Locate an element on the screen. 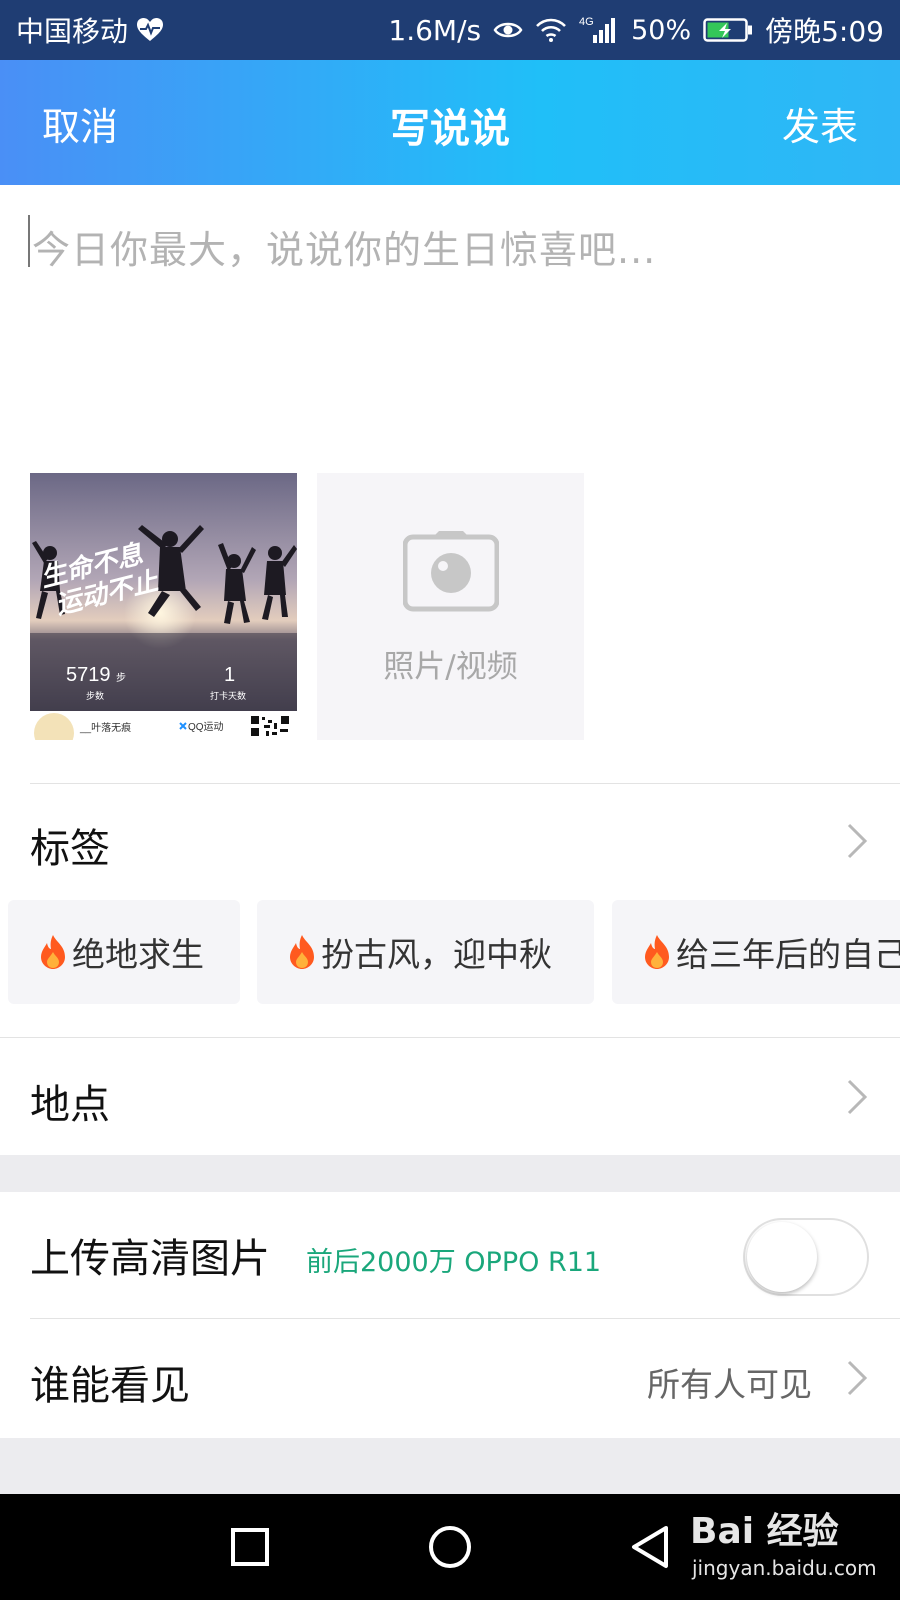  toggle-knob is located at coordinates (782, 1257).